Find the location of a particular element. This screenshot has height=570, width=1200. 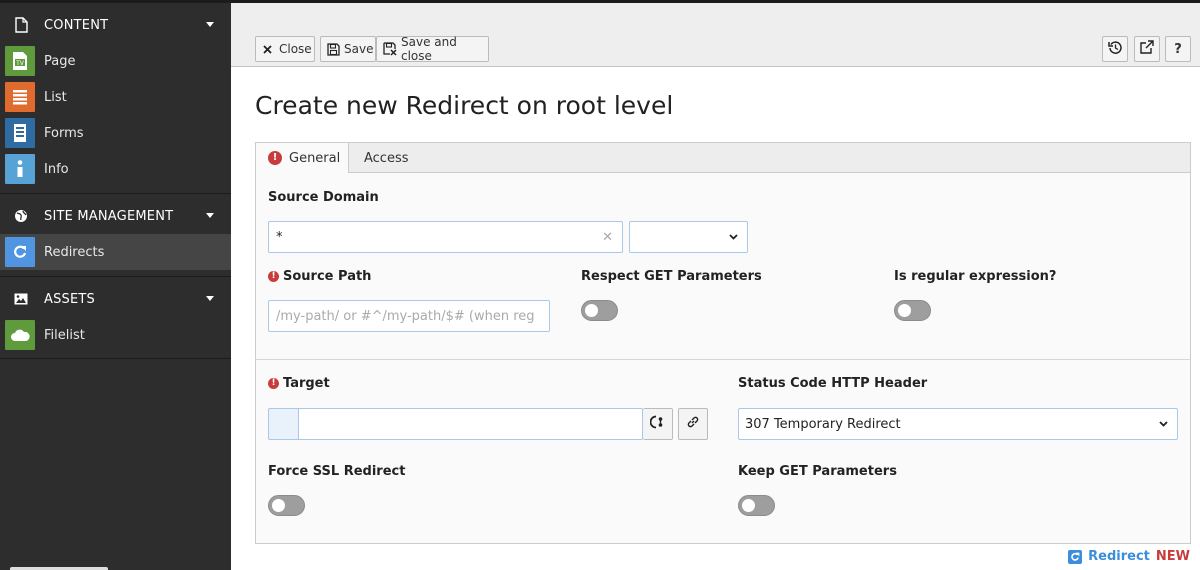

history-icon is located at coordinates (1115, 49).